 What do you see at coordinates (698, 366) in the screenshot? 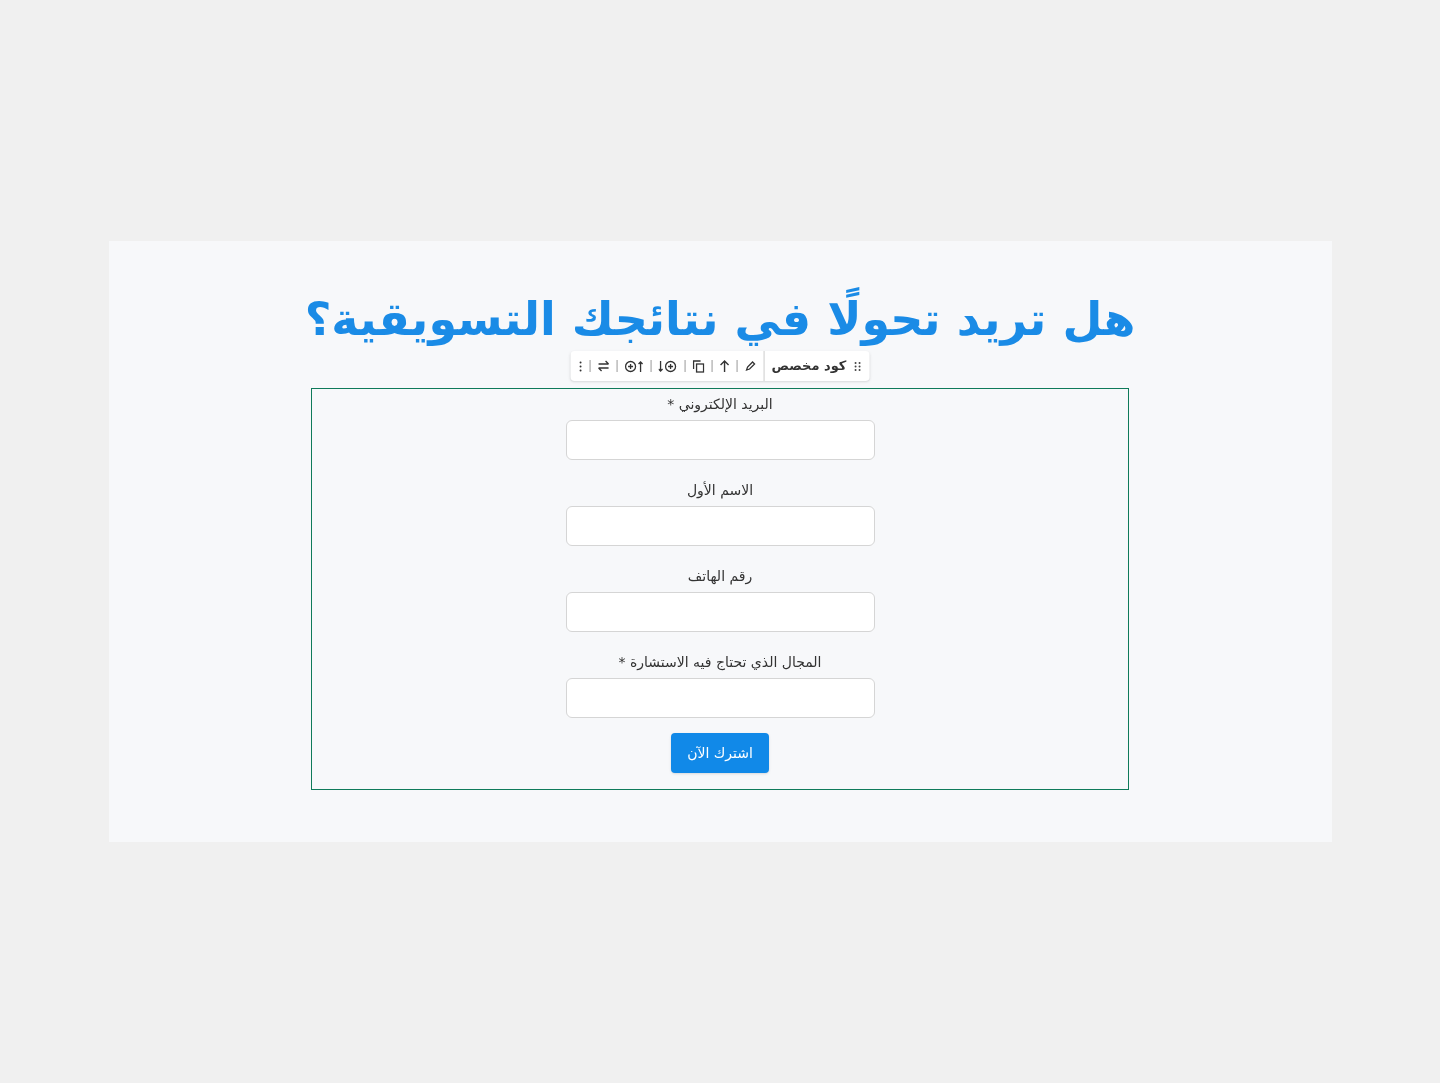
I see `copy-icon` at bounding box center [698, 366].